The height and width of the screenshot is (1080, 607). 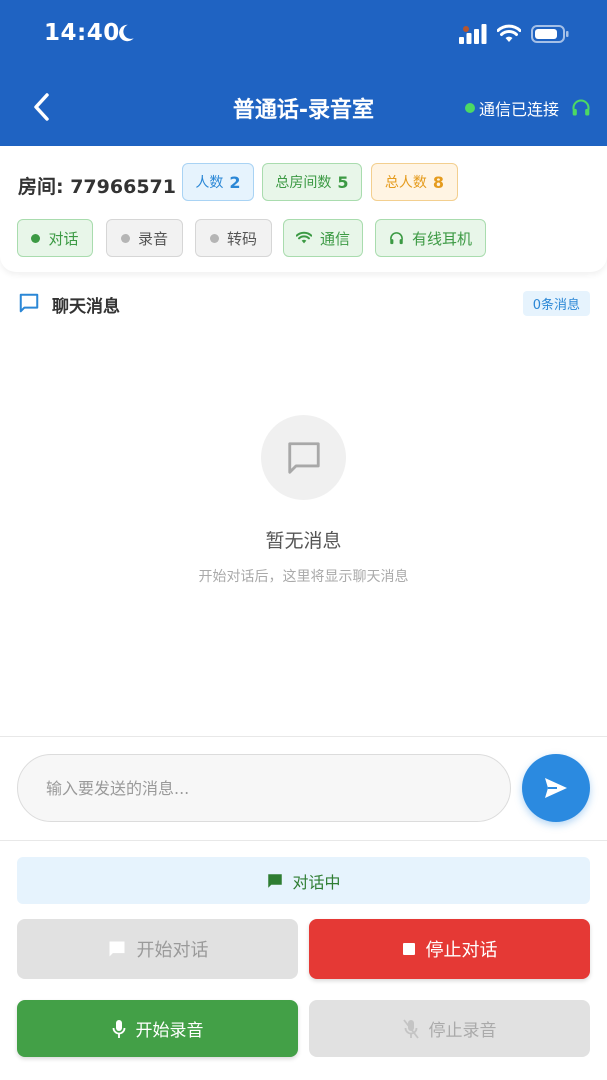 What do you see at coordinates (82, 33) in the screenshot?
I see `status-time: 14:40` at bounding box center [82, 33].